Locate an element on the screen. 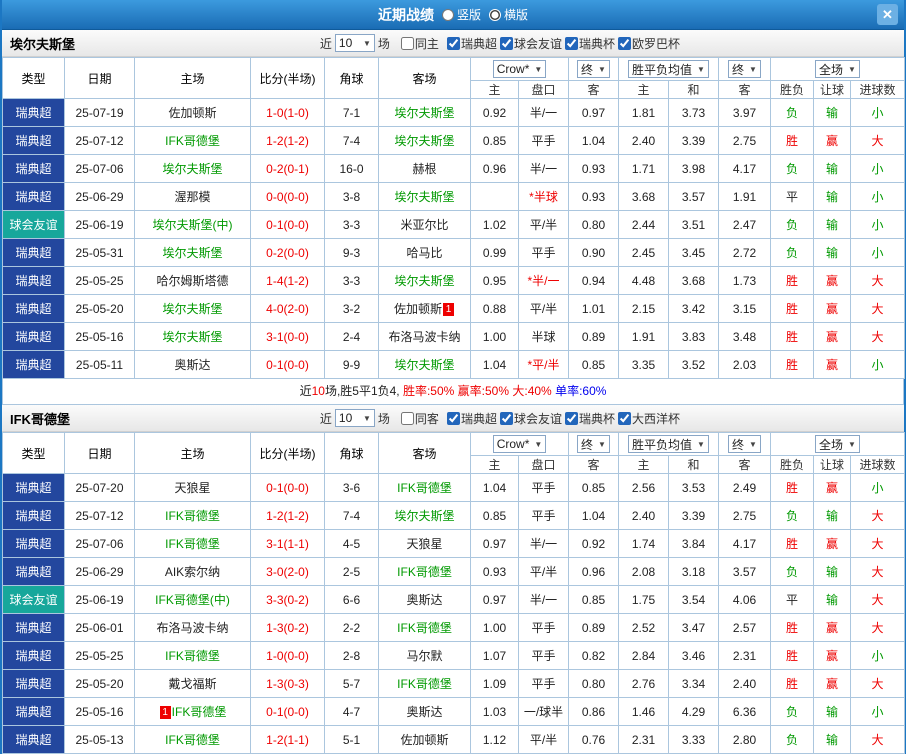 The height and width of the screenshot is (755, 906). avg-home-cell: 3.35 is located at coordinates (643, 364).